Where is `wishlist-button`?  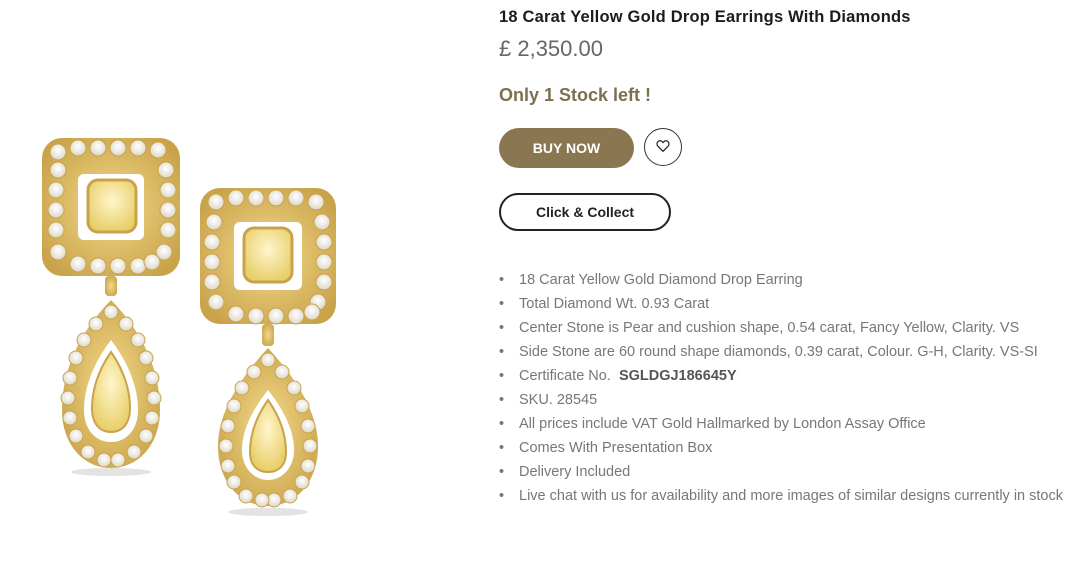 wishlist-button is located at coordinates (663, 147).